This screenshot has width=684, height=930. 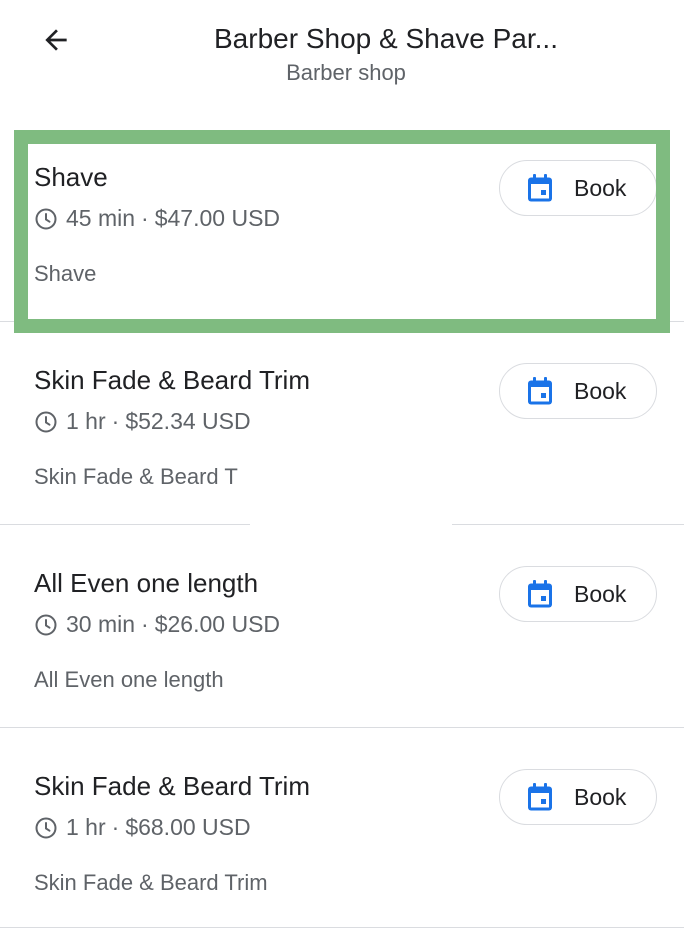 I want to click on service-price: $26.00 USD, so click(x=217, y=624).